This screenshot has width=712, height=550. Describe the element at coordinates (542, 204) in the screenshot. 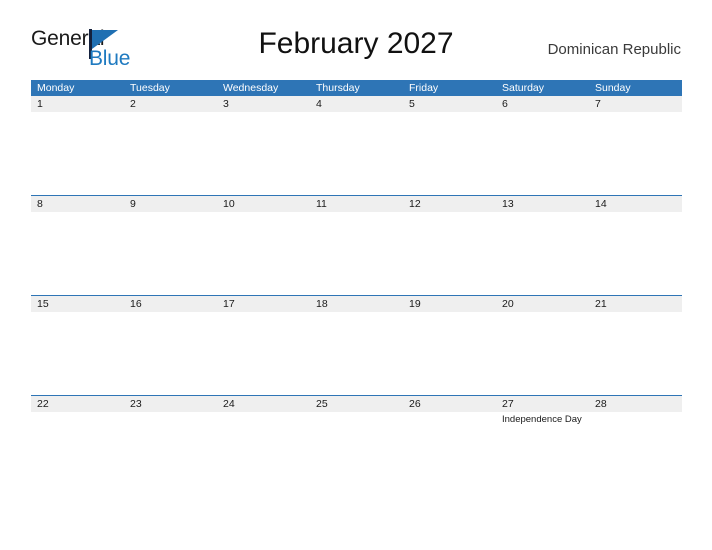

I see `day-number: 13` at that location.